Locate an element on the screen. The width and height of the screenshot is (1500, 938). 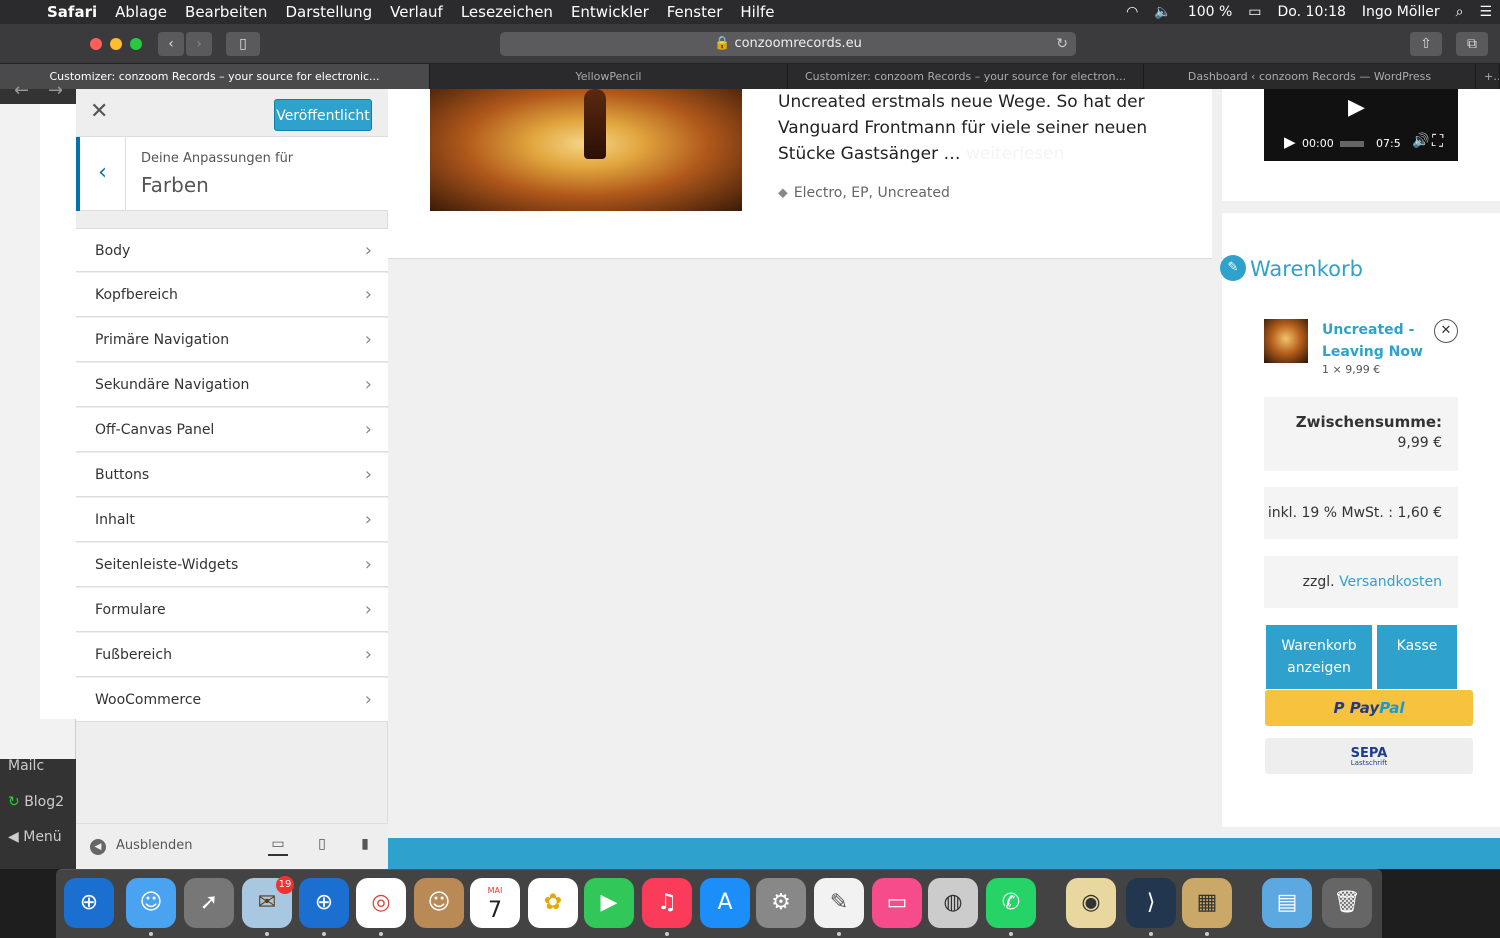
mobile-preview-icon: ▮ is located at coordinates (365, 846).